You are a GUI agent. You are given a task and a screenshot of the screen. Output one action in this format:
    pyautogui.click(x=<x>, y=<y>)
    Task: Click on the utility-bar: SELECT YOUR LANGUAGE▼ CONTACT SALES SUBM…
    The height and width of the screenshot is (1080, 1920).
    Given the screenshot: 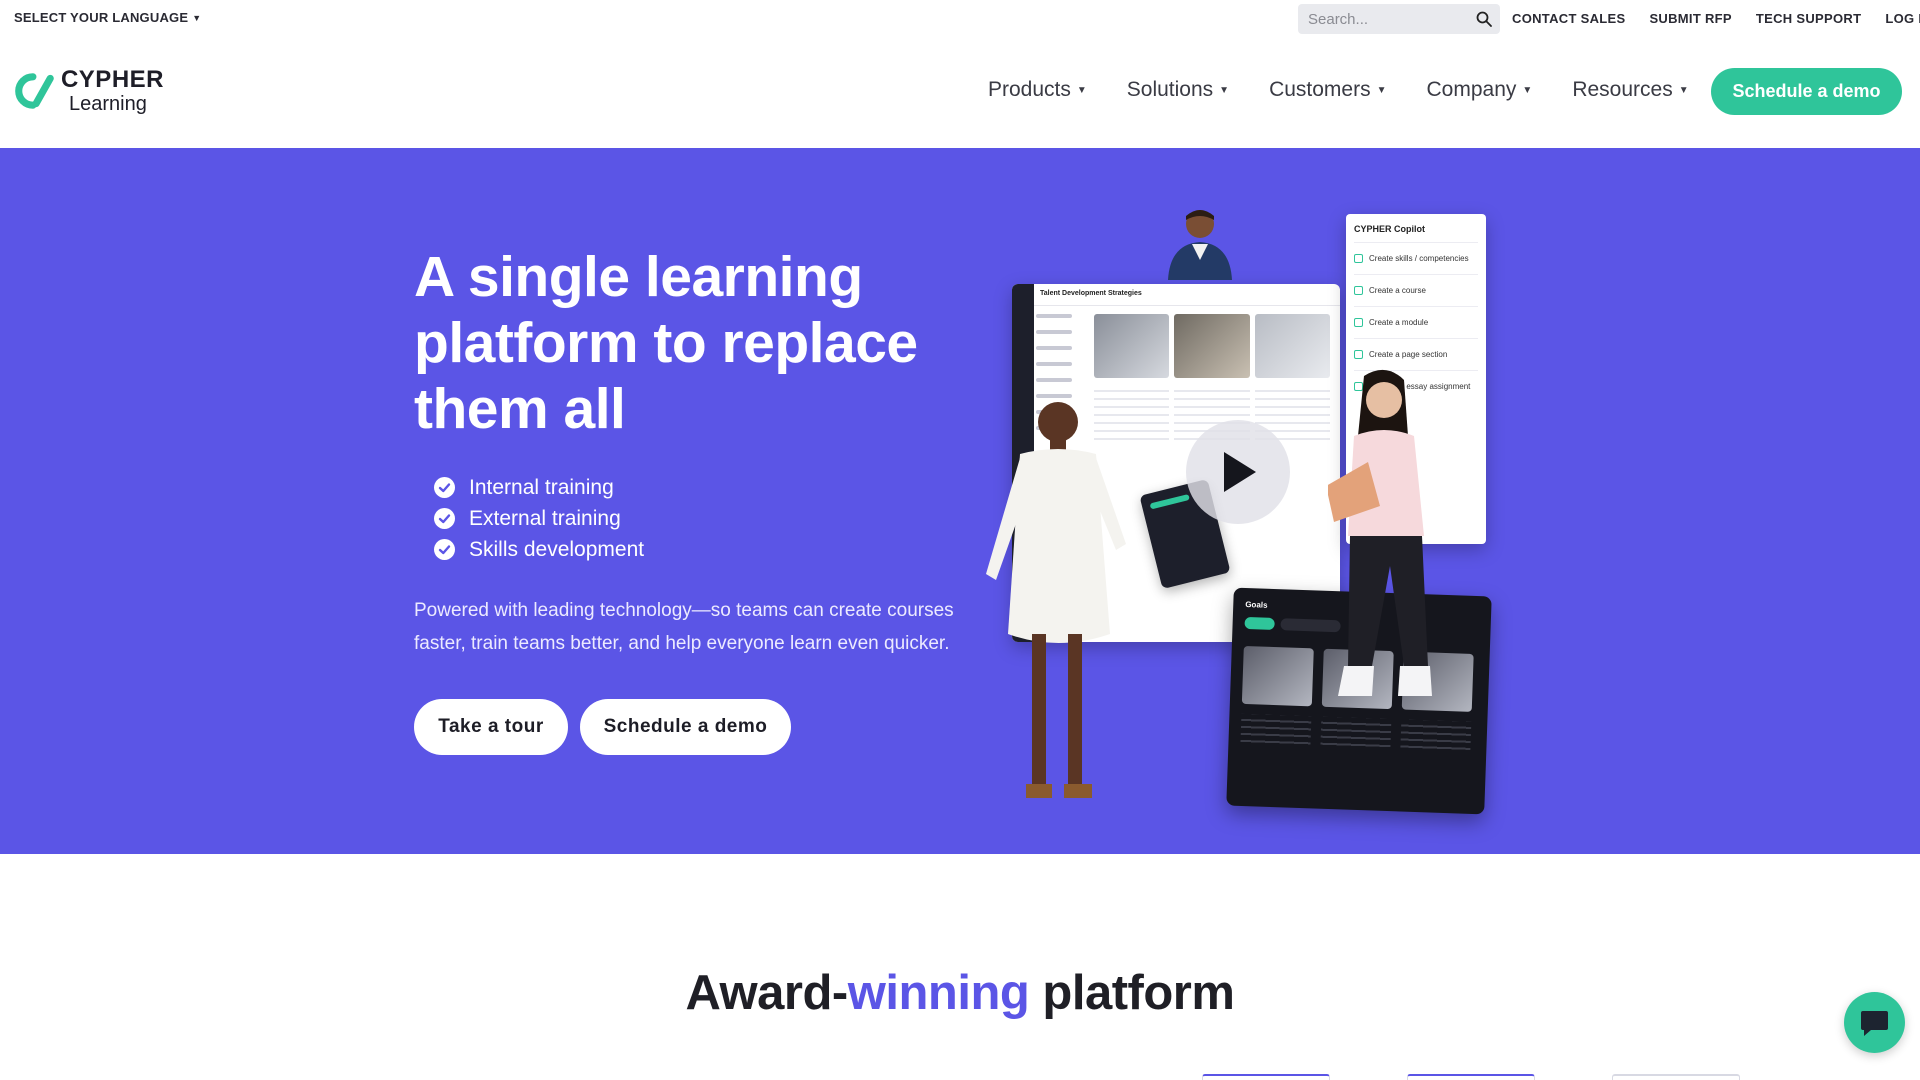 What is the action you would take?
    pyautogui.click(x=960, y=18)
    